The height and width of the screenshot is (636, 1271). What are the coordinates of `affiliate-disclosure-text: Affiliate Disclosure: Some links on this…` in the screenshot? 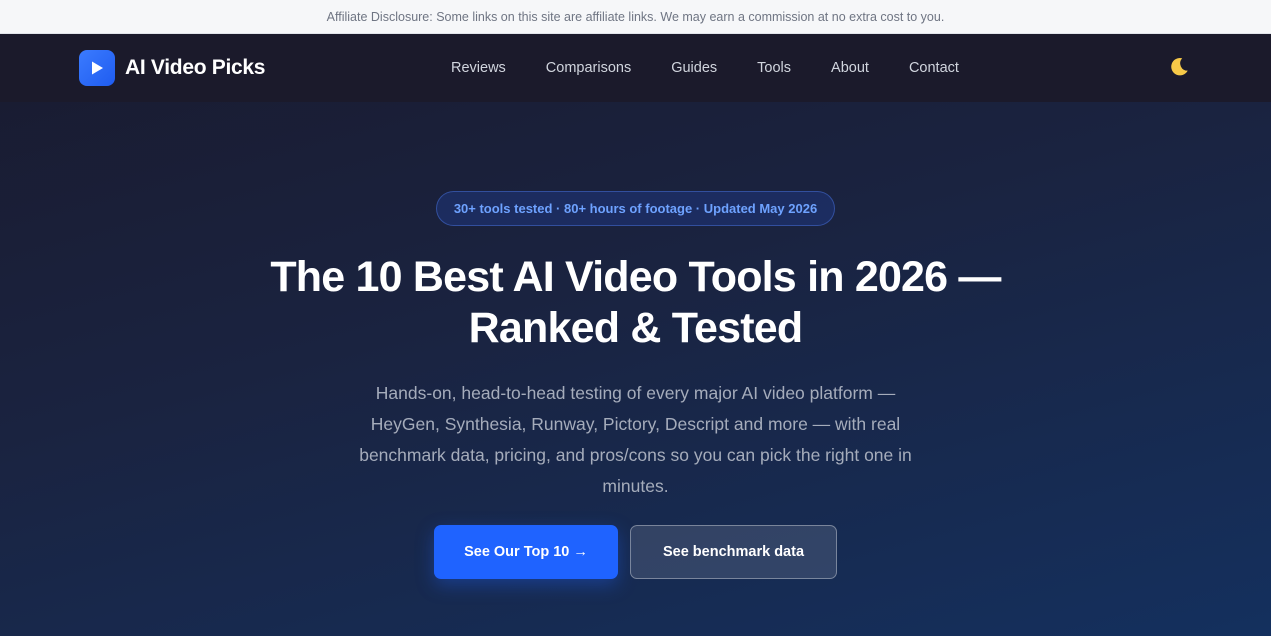 It's located at (635, 16).